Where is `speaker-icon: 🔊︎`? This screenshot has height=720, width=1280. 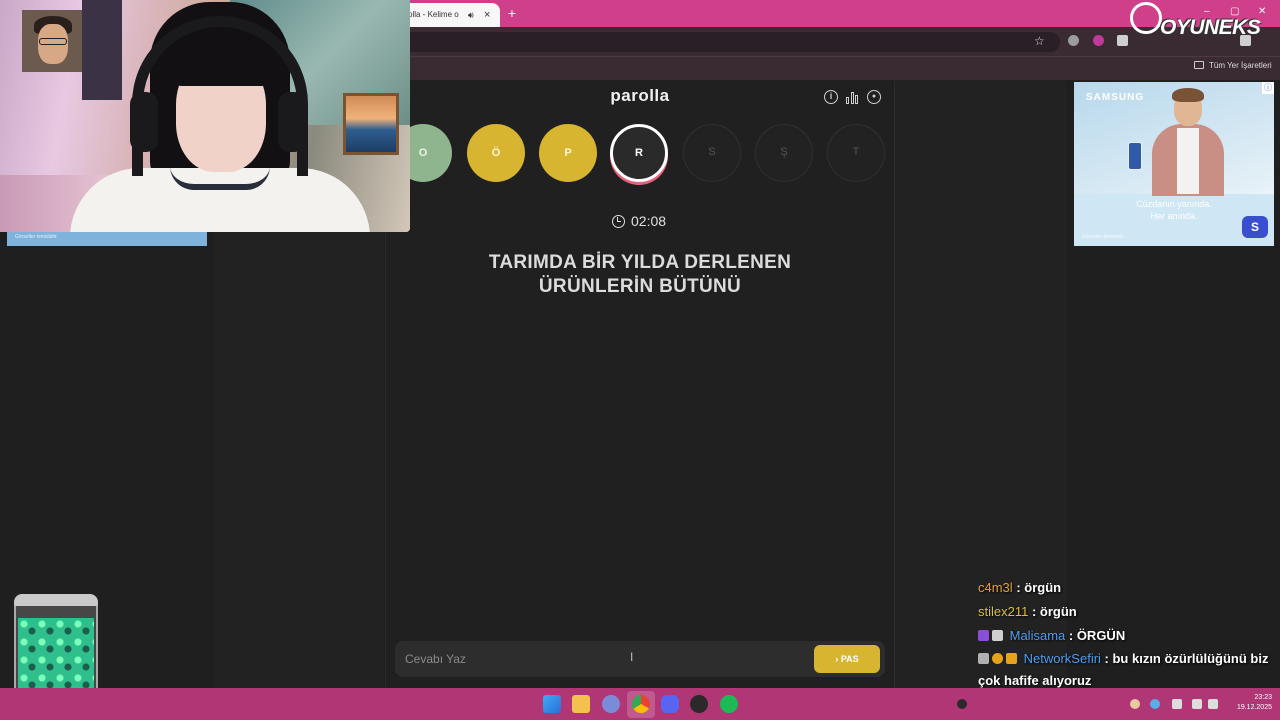
speaker-icon: 🔊︎ is located at coordinates (471, 15).